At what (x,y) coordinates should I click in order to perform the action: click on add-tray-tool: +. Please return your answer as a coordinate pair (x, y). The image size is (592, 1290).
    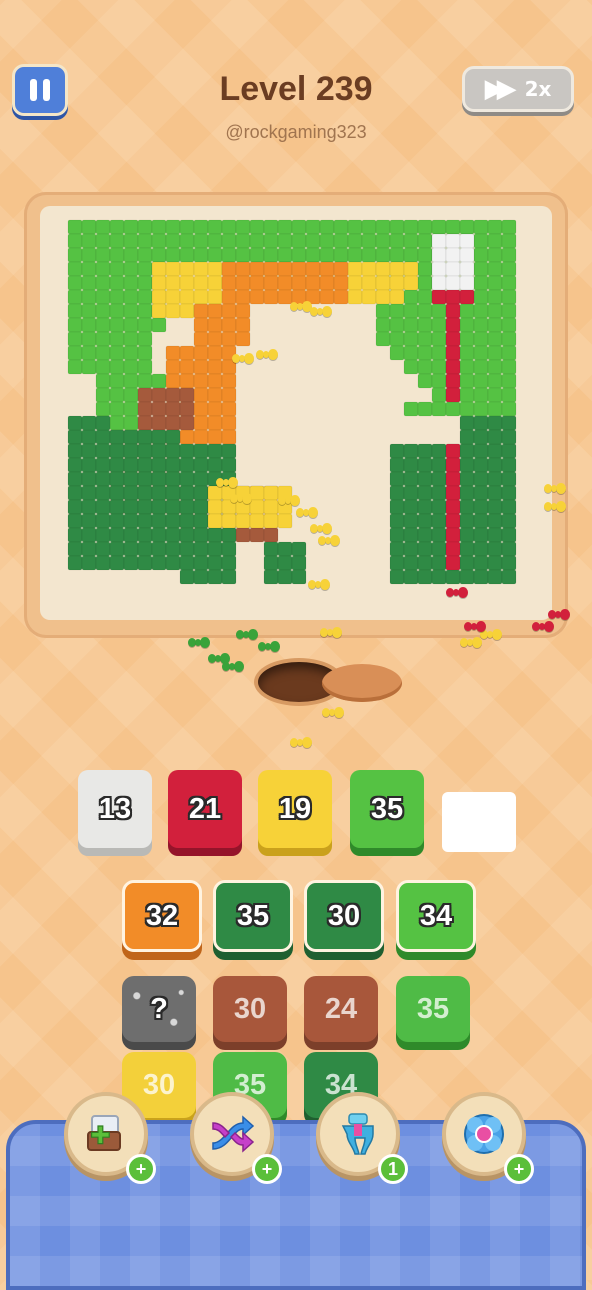
    Looking at the image, I should click on (110, 1138).